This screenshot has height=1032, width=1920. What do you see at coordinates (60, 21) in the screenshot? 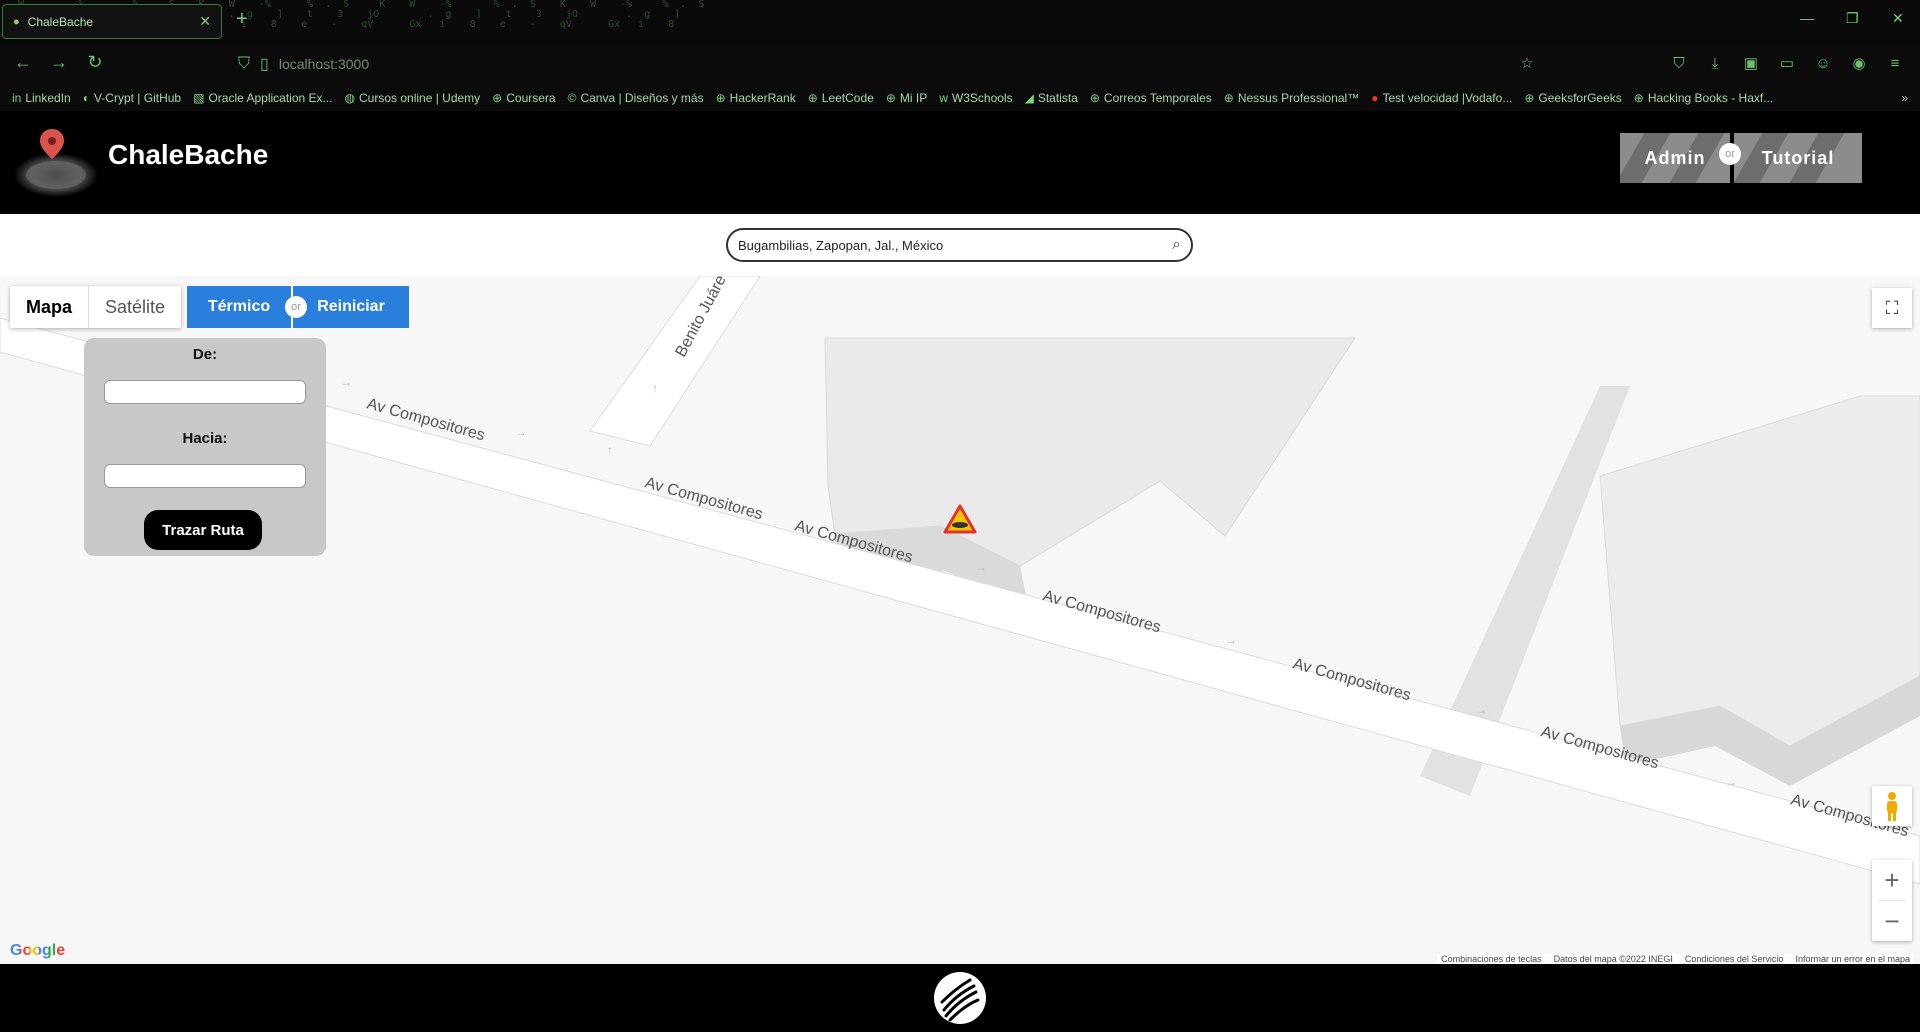
I see `tab-title: ChaleBache` at bounding box center [60, 21].